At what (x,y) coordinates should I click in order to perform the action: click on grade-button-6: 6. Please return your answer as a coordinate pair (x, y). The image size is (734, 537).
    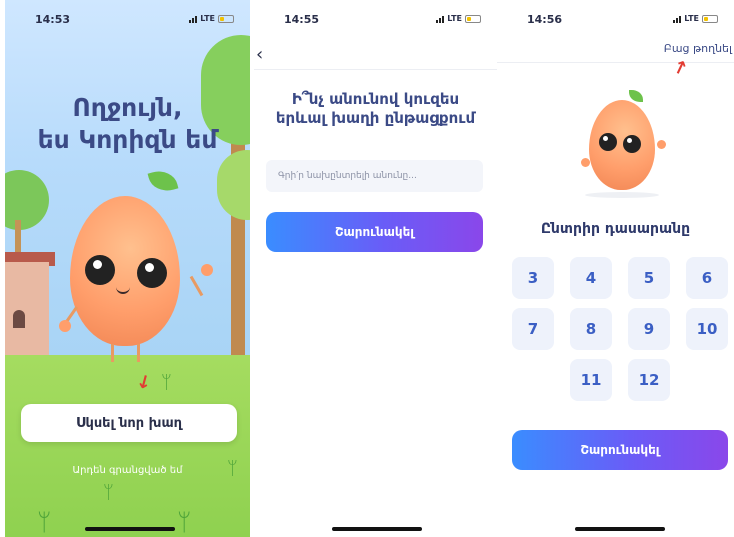
    Looking at the image, I should click on (707, 278).